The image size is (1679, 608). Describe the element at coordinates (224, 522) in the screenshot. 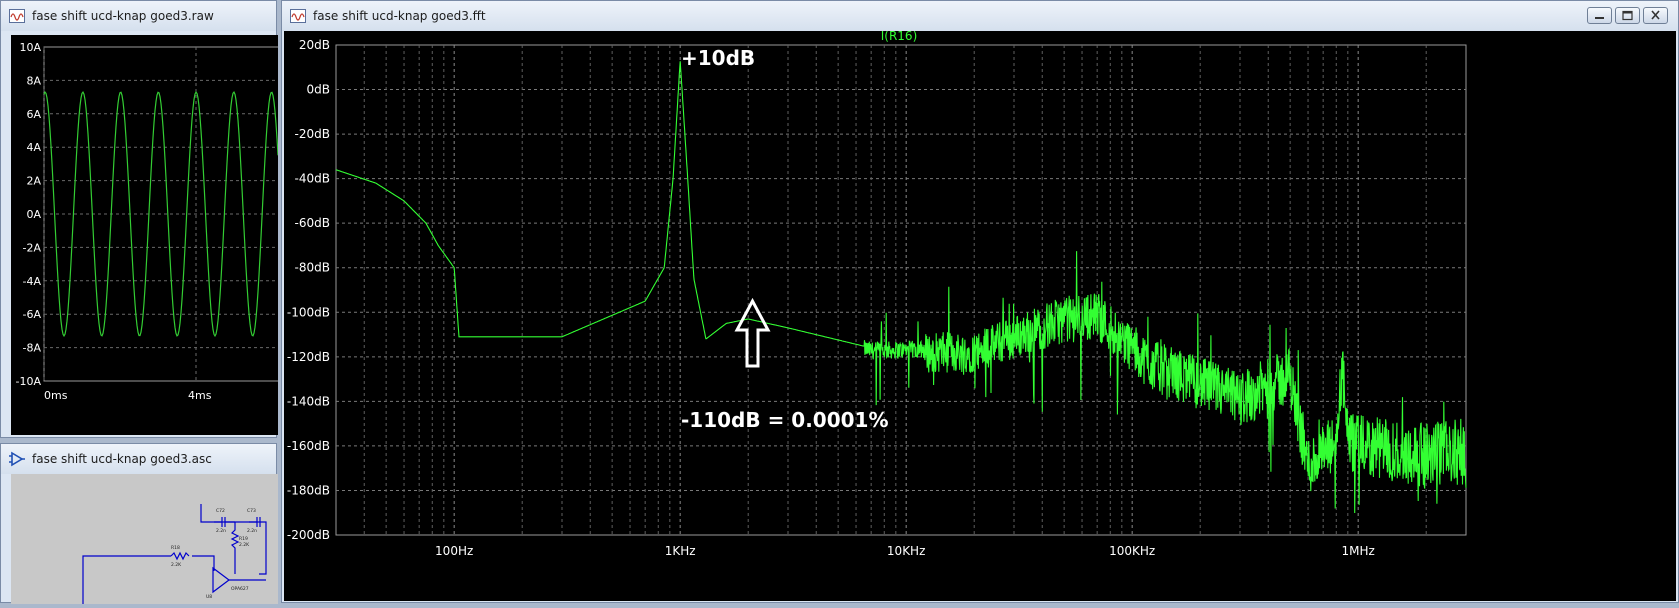

I see `capacitor-c72` at that location.